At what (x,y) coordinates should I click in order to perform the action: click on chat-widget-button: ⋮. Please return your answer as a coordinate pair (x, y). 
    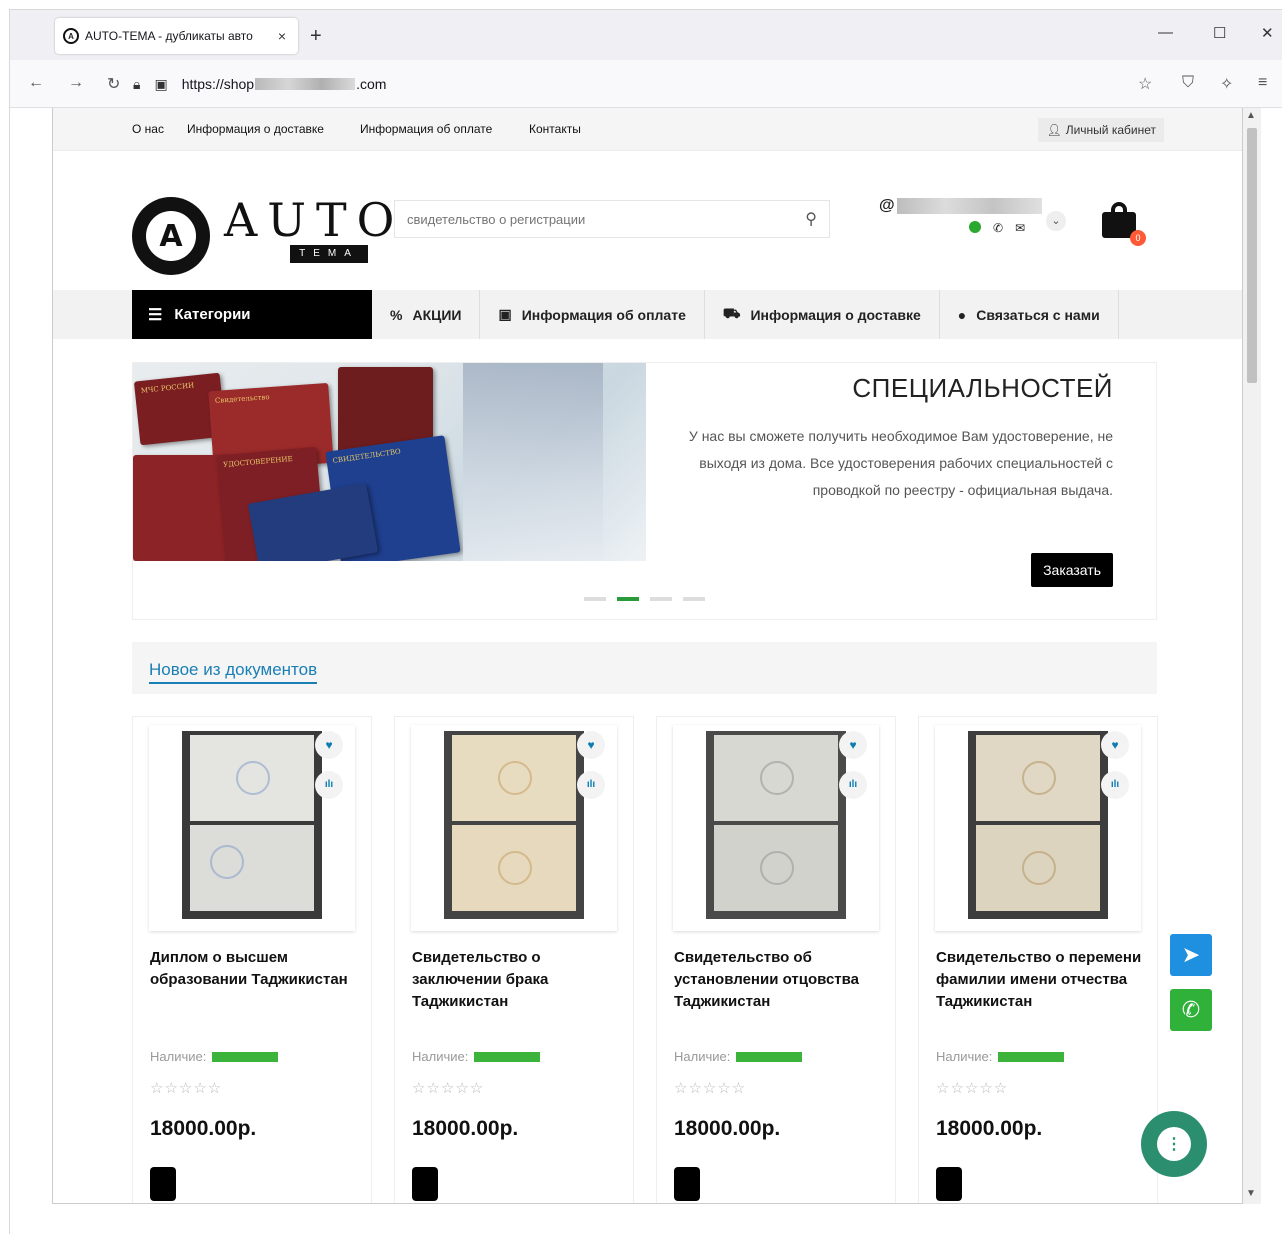
    Looking at the image, I should click on (1174, 1144).